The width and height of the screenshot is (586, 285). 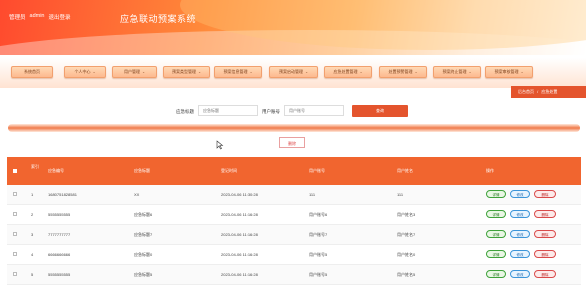 I want to click on nav-item-home: 系统首页, so click(x=32, y=72).